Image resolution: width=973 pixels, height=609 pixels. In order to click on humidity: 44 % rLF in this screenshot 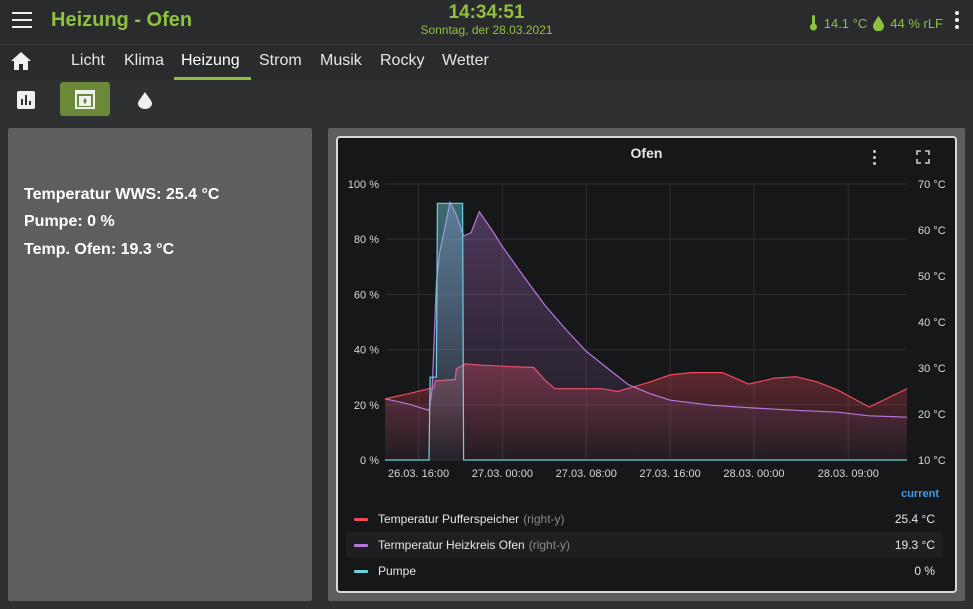, I will do `click(916, 23)`.